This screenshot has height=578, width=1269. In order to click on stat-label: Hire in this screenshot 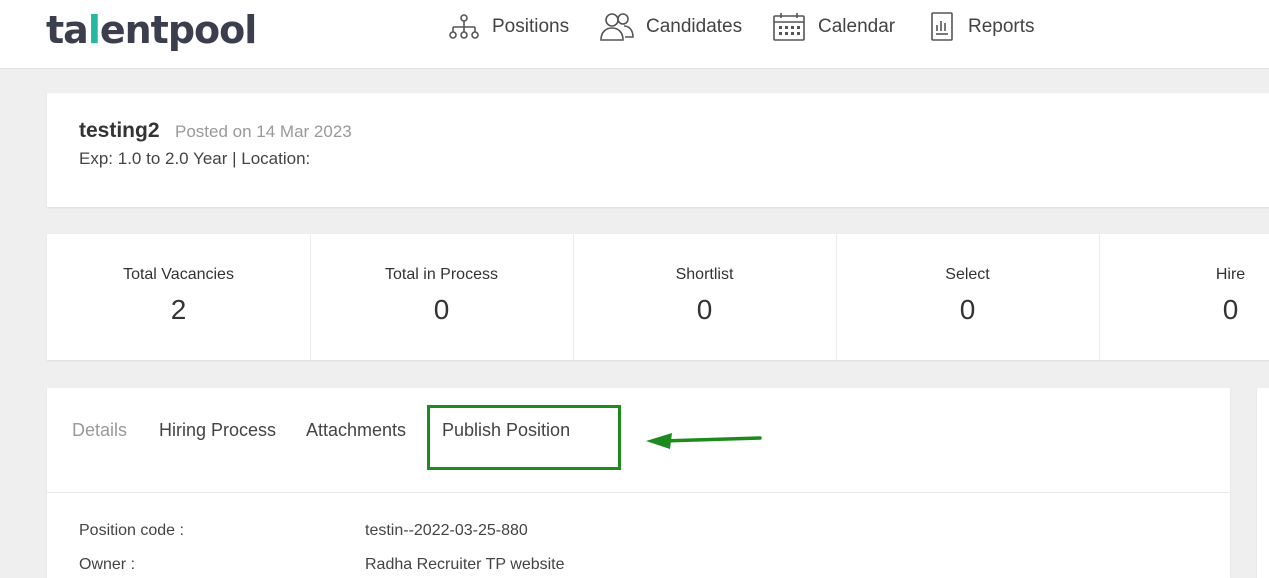, I will do `click(1230, 274)`.